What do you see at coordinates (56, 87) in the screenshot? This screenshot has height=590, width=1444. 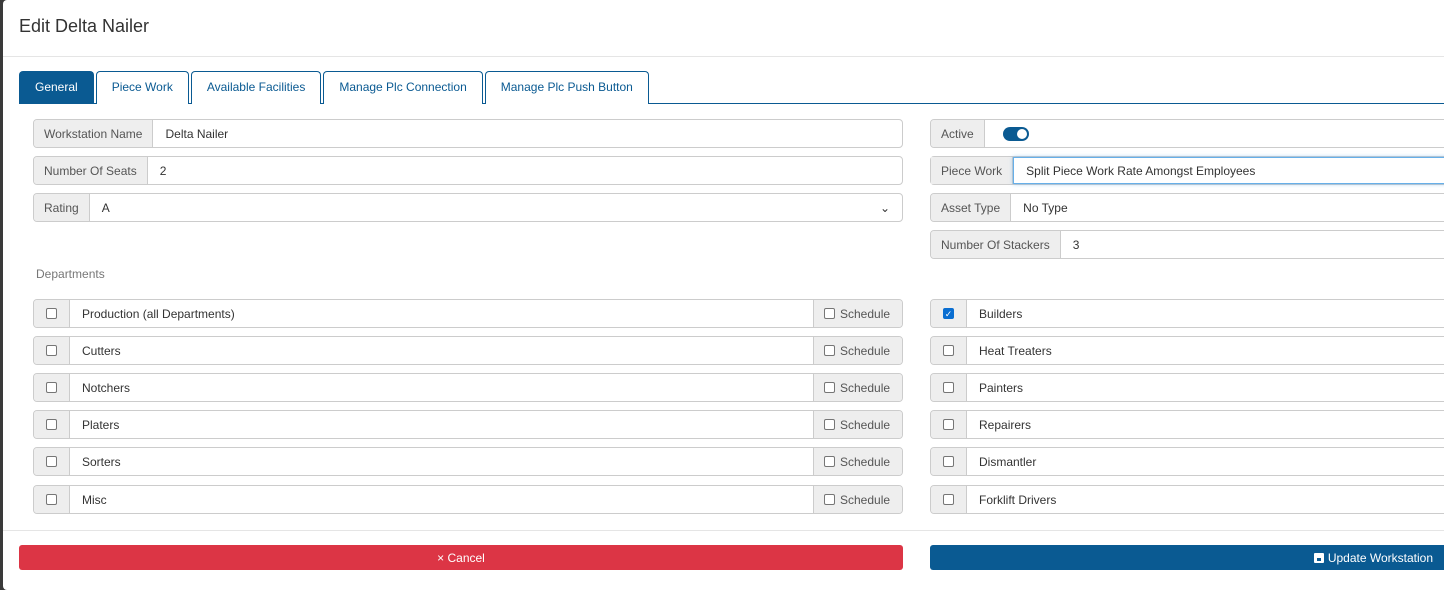 I see `tab-general: General` at bounding box center [56, 87].